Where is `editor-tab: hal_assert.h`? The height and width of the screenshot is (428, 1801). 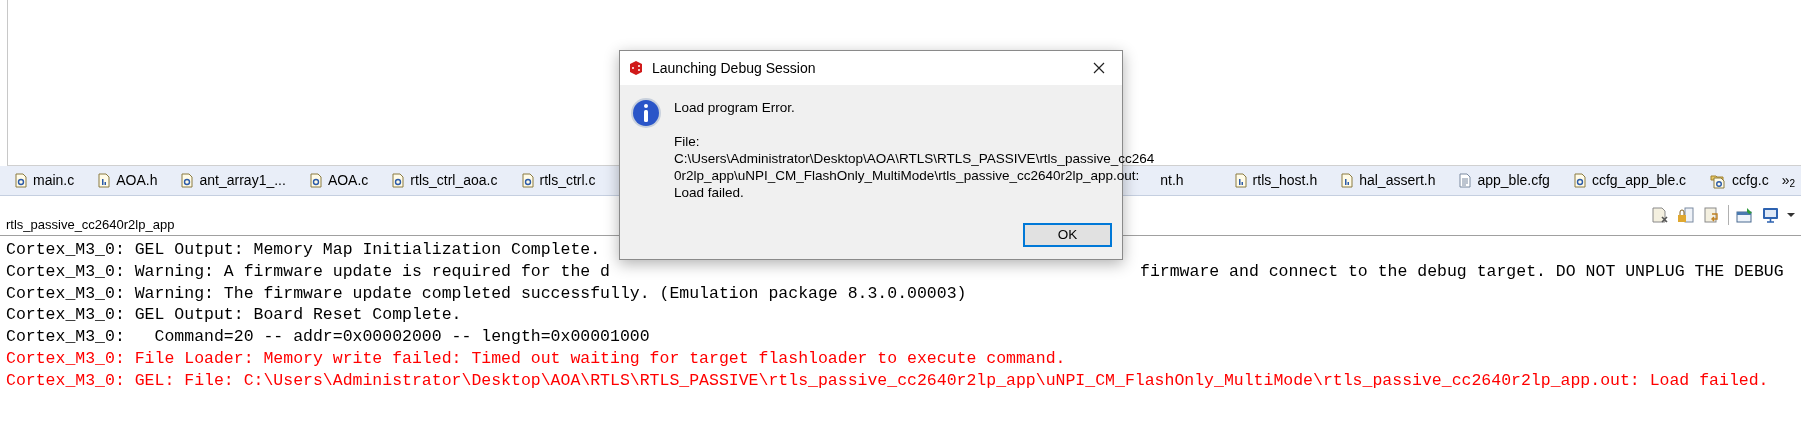
editor-tab: hal_assert.h is located at coordinates (1389, 180).